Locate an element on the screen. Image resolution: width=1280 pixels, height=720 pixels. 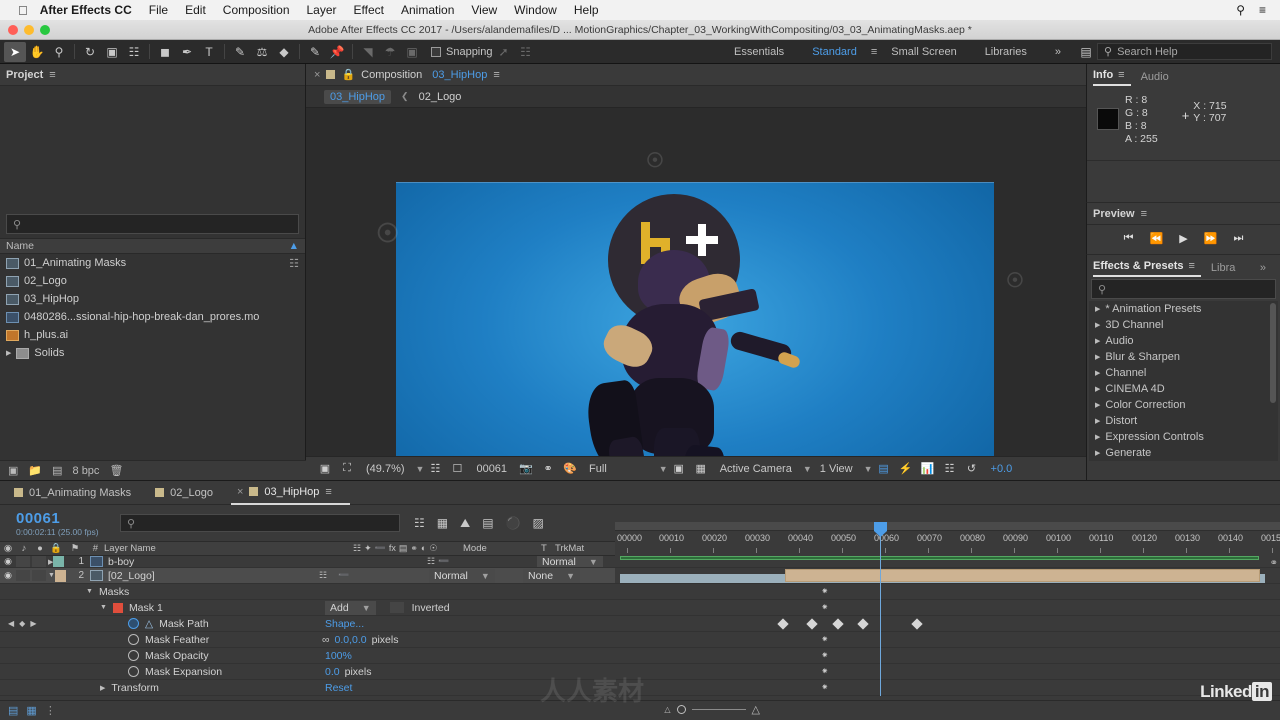
frame-blending-icon: ▤ is located at coordinates (487, 523).